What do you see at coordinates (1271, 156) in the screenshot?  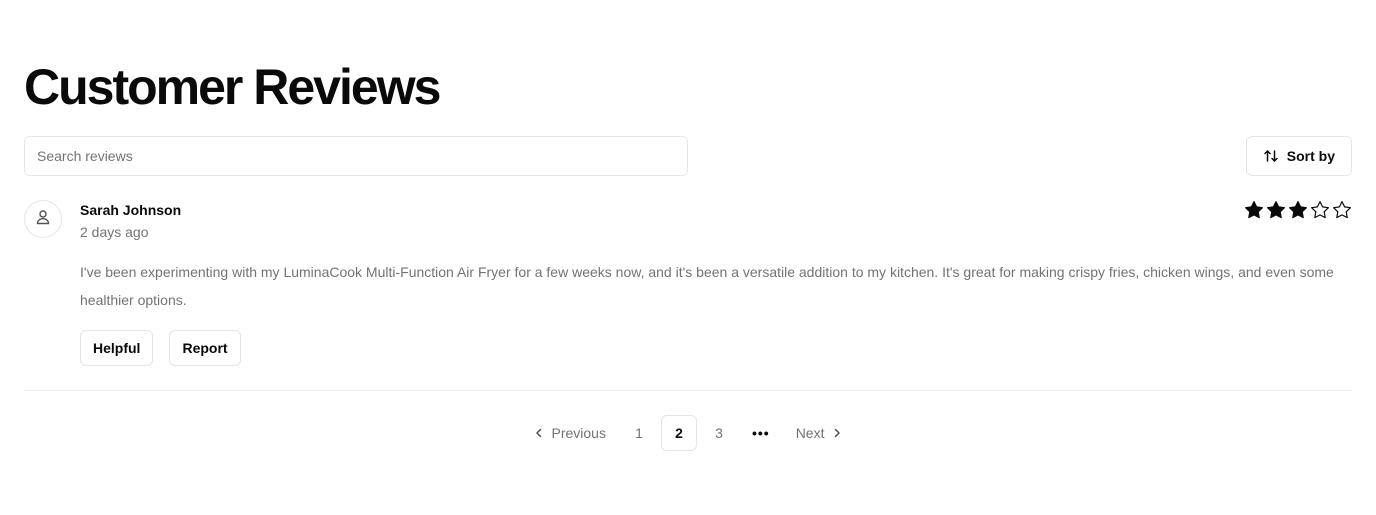 I see `arrow-up-down-icon` at bounding box center [1271, 156].